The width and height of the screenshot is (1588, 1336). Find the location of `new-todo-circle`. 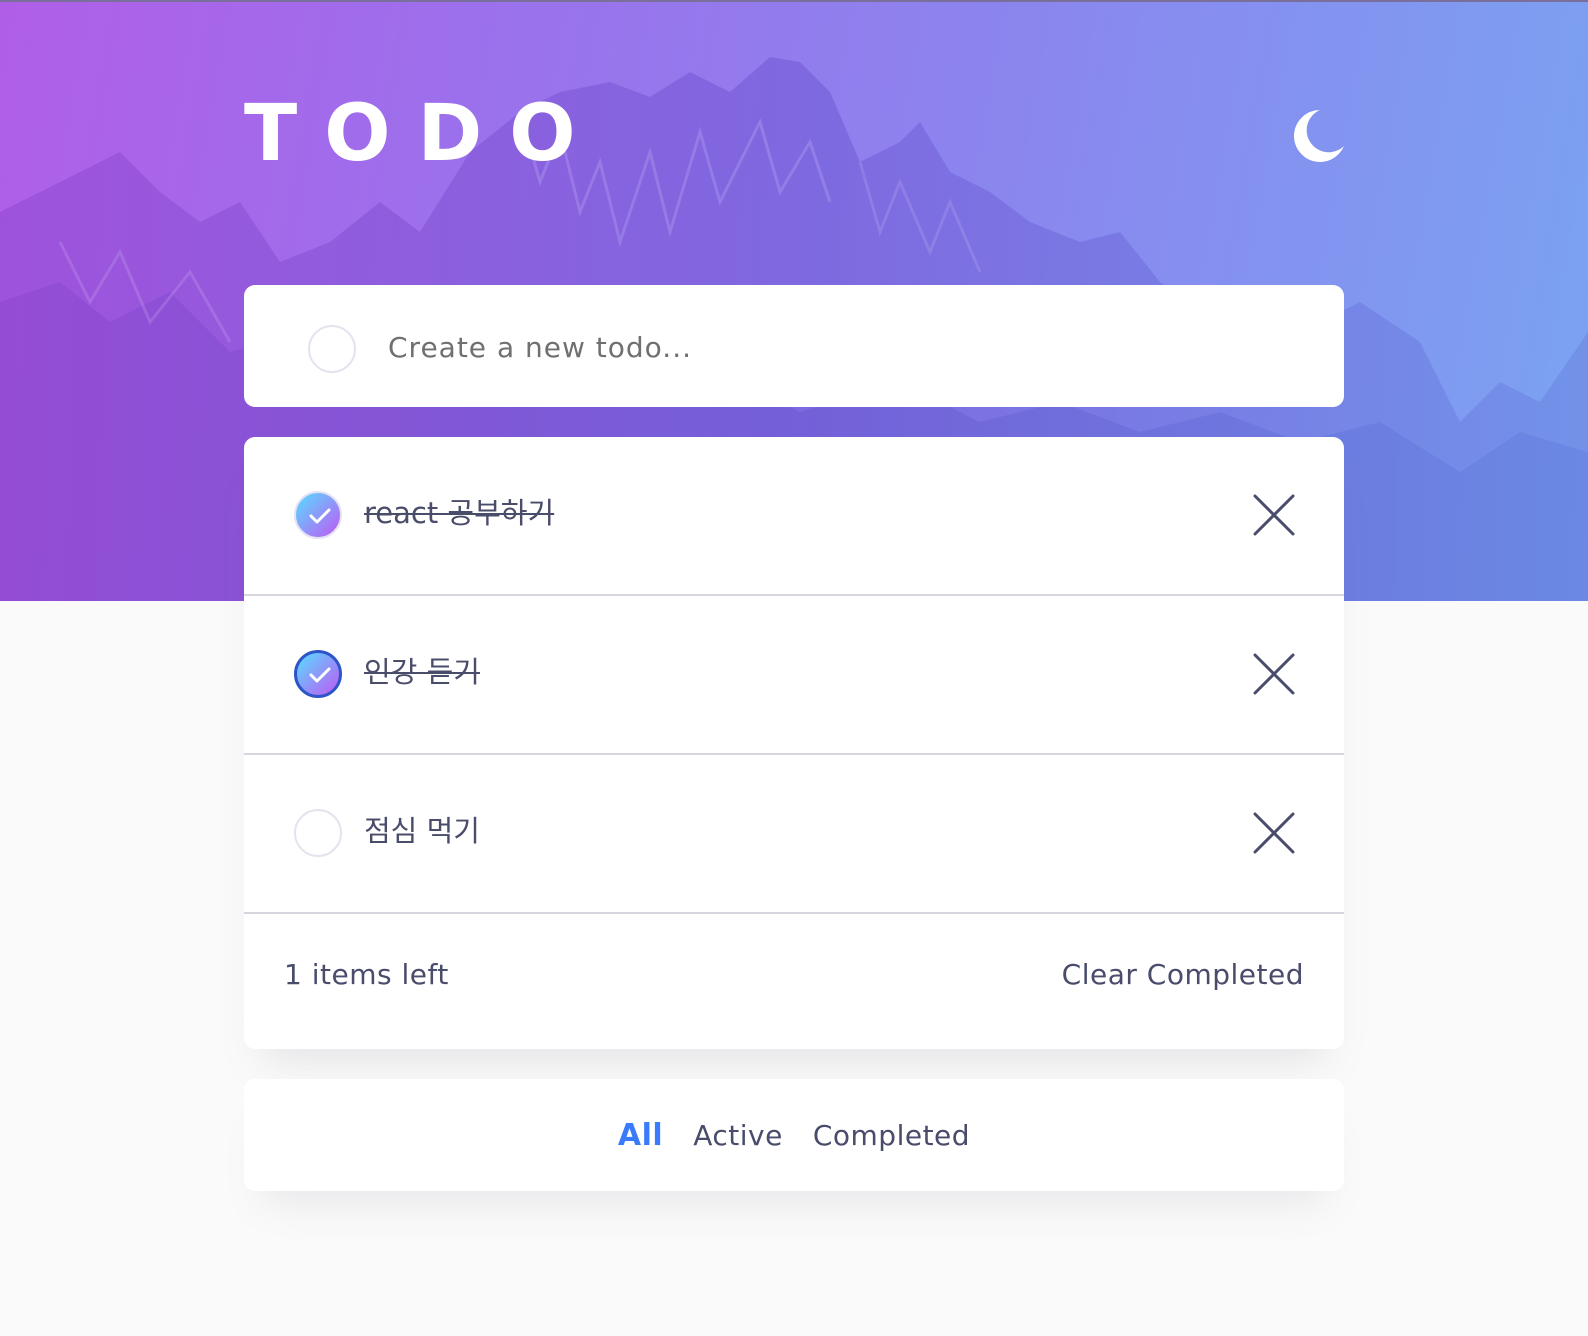

new-todo-circle is located at coordinates (332, 349).